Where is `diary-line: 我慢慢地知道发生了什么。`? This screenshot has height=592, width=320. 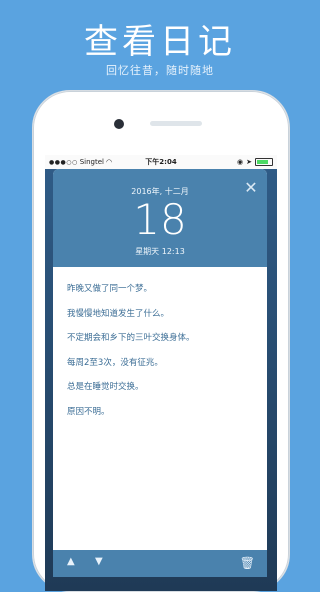 diary-line: 我慢慢地知道发生了什么。 is located at coordinates (118, 313).